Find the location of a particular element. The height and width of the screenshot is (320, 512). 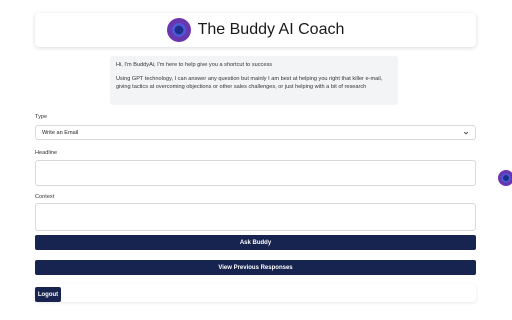

type-select: Write an Email is located at coordinates (255, 132).